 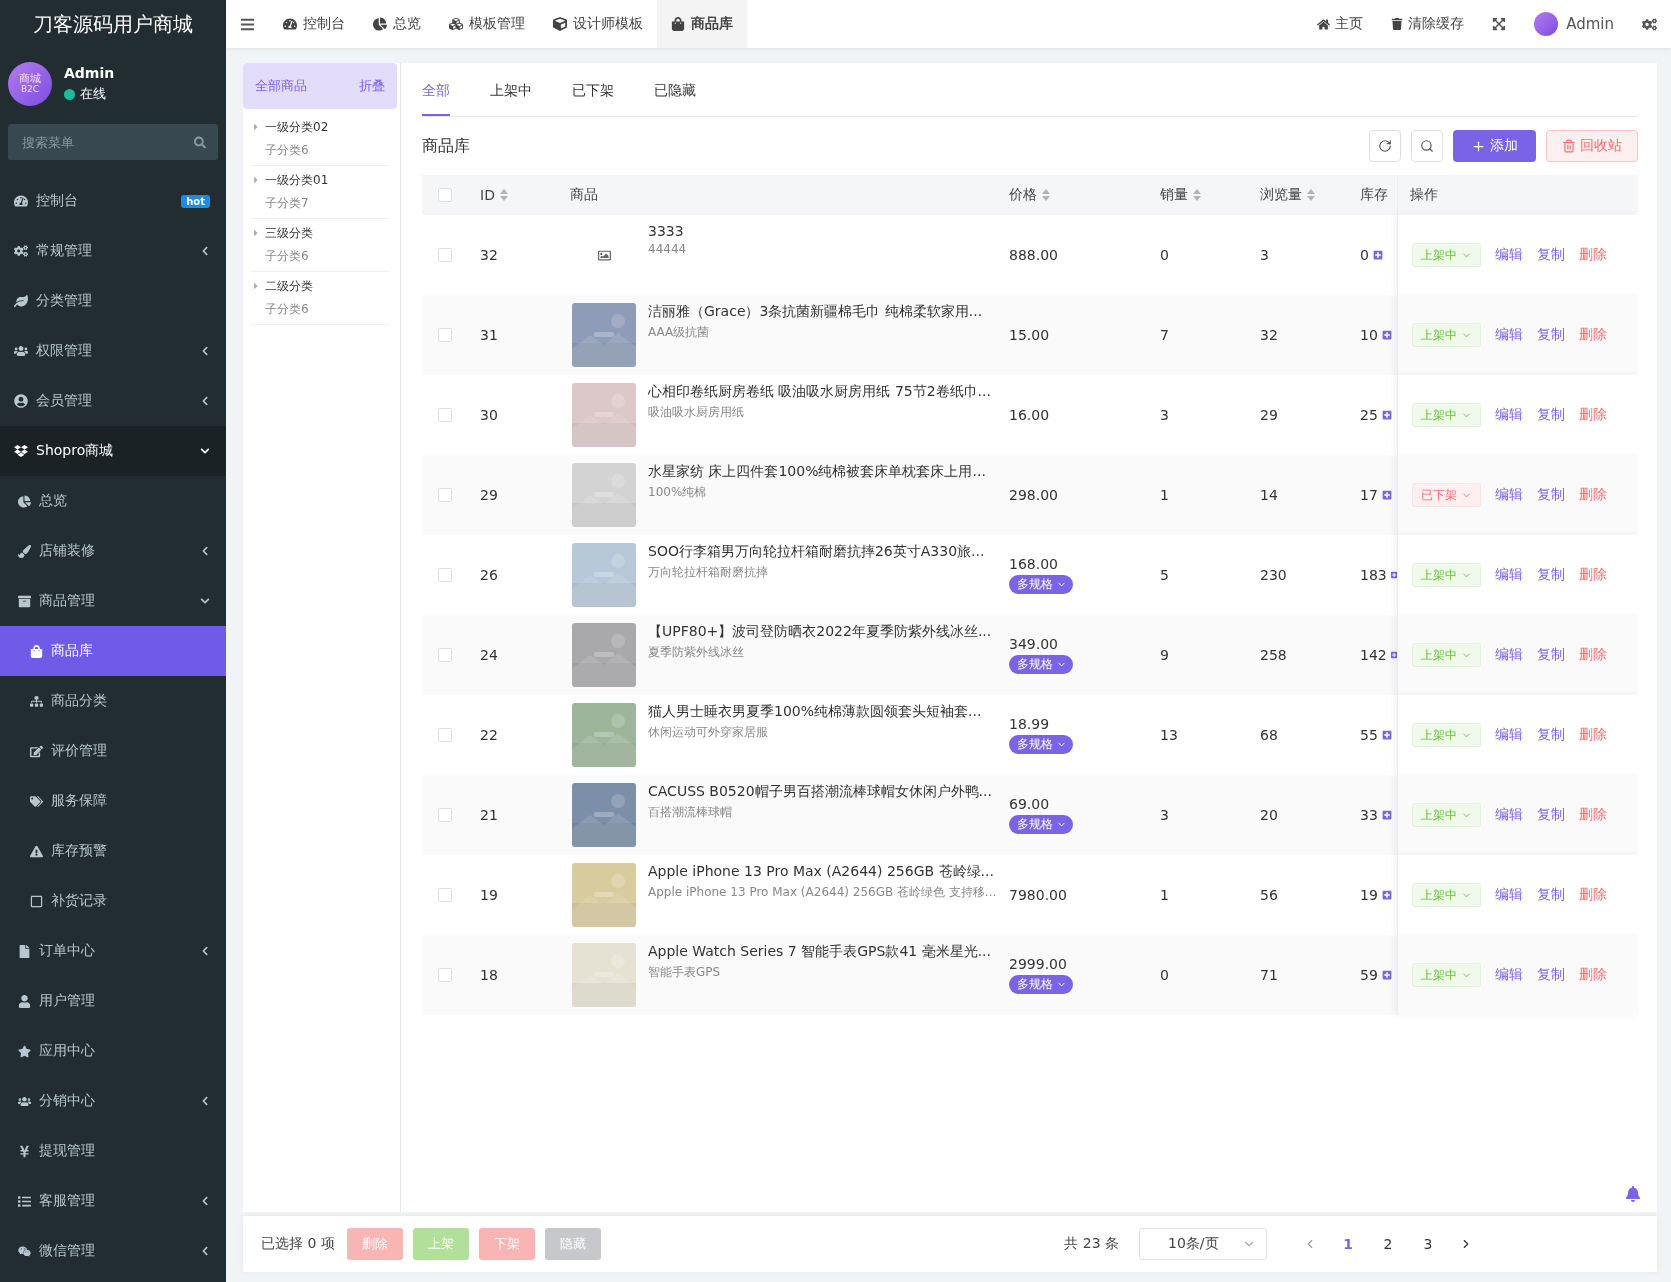 I want to click on sidebar-item: 商品管理, so click(x=113, y=601).